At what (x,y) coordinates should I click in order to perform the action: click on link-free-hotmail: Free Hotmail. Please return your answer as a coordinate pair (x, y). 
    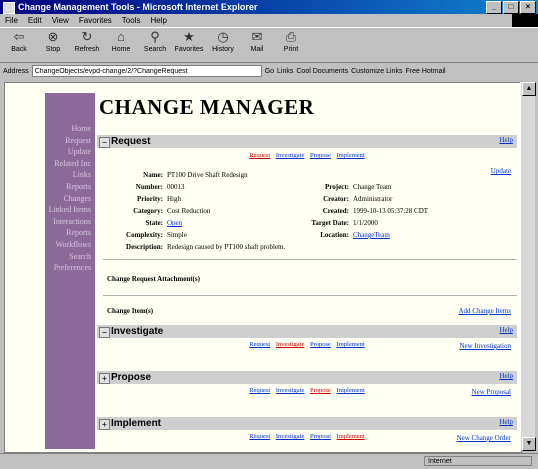
    Looking at the image, I should click on (425, 71).